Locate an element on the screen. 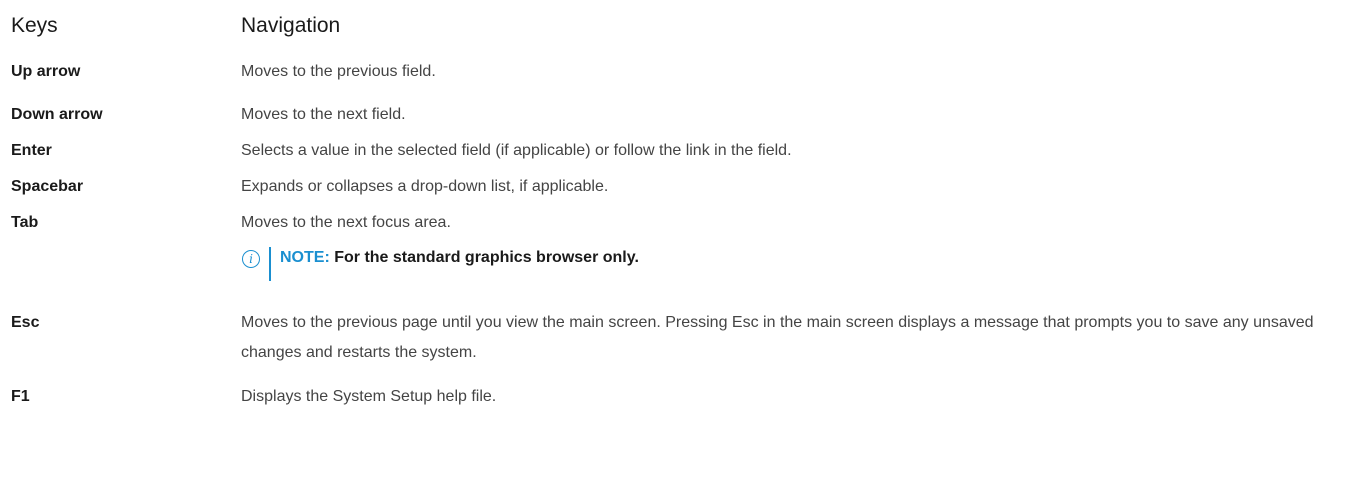  key-cell: Esc is located at coordinates (25, 322).